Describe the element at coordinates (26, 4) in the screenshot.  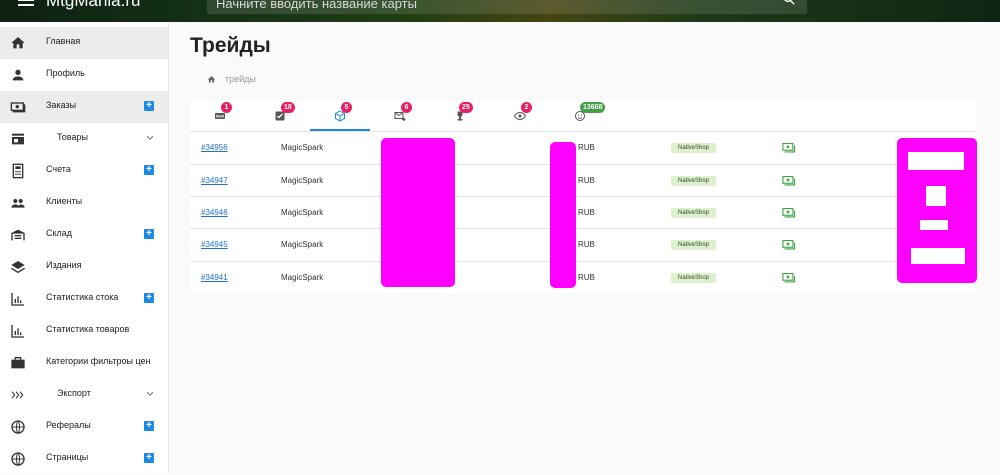
I see `menu-icon` at that location.